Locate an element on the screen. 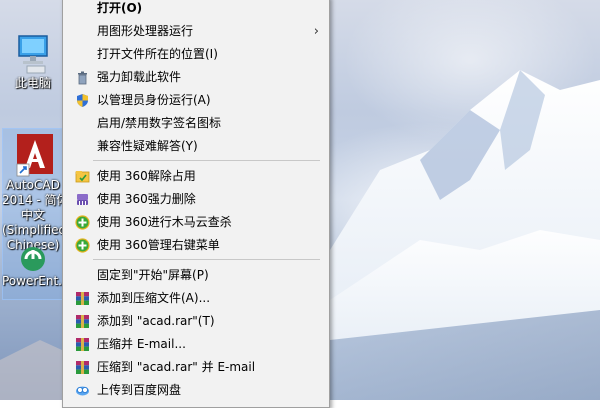 This screenshot has height=408, width=600. menu-item-360-unlock: 使用 360解除占用 is located at coordinates (196, 176).